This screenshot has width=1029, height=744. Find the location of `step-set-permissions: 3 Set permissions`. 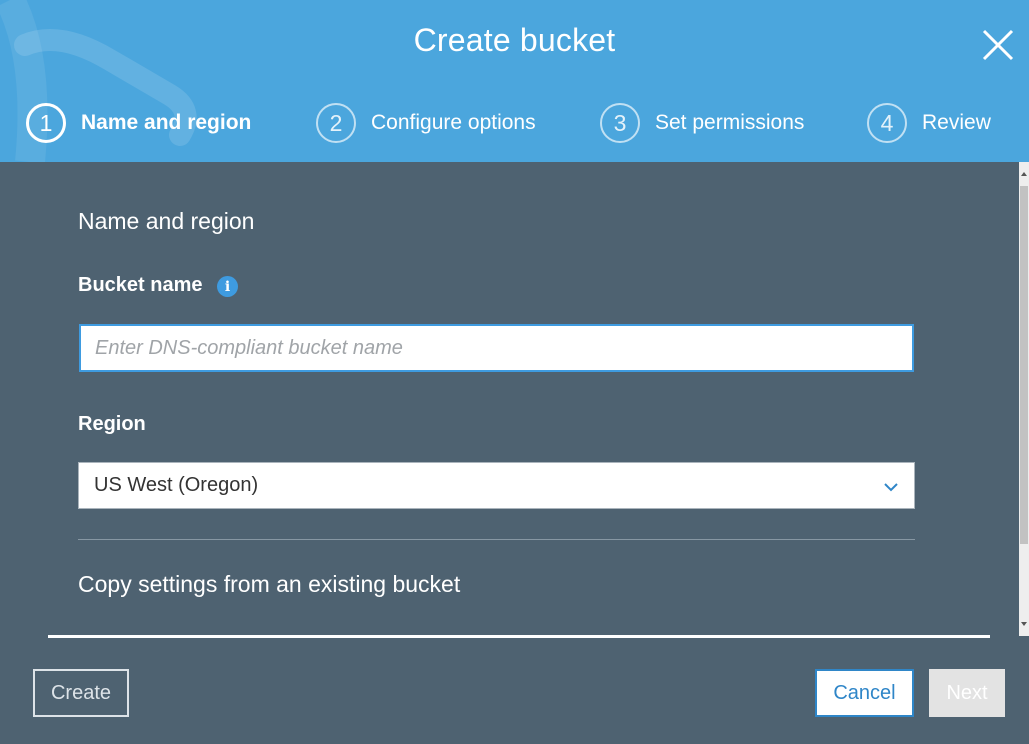

step-set-permissions: 3 Set permissions is located at coordinates (702, 123).